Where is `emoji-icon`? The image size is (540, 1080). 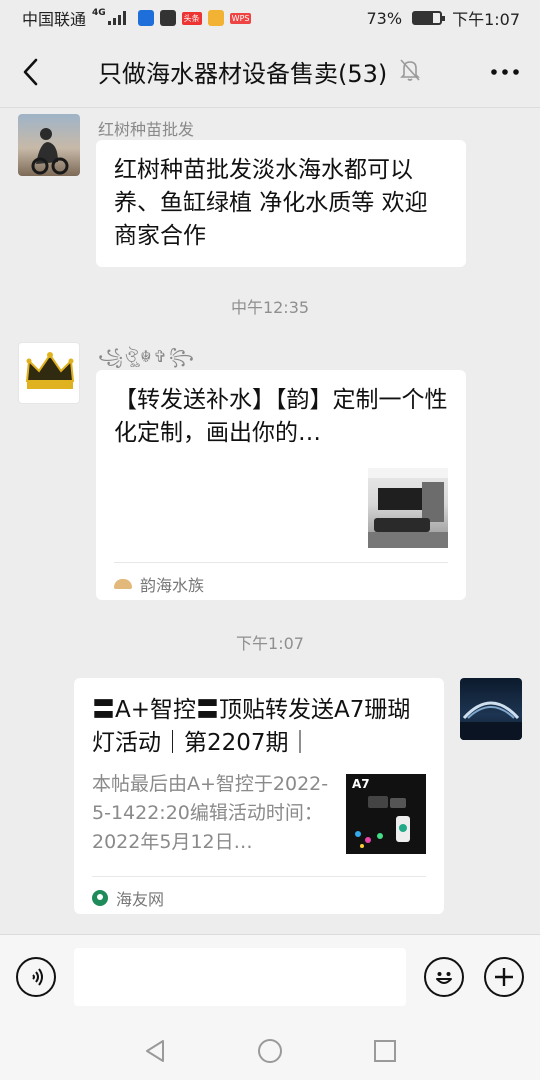 emoji-icon is located at coordinates (444, 978).